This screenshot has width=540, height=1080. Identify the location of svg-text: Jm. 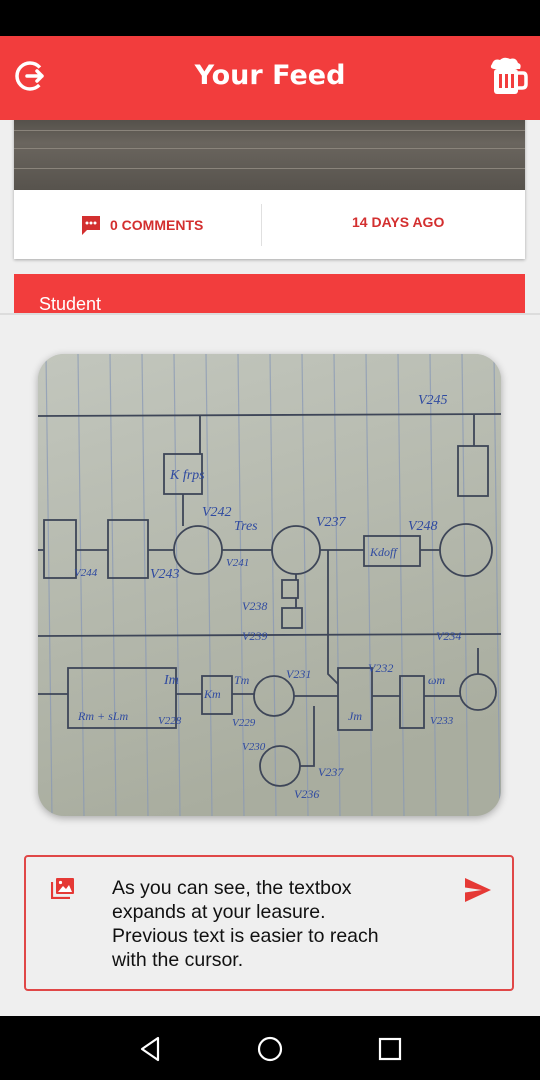
(355, 716).